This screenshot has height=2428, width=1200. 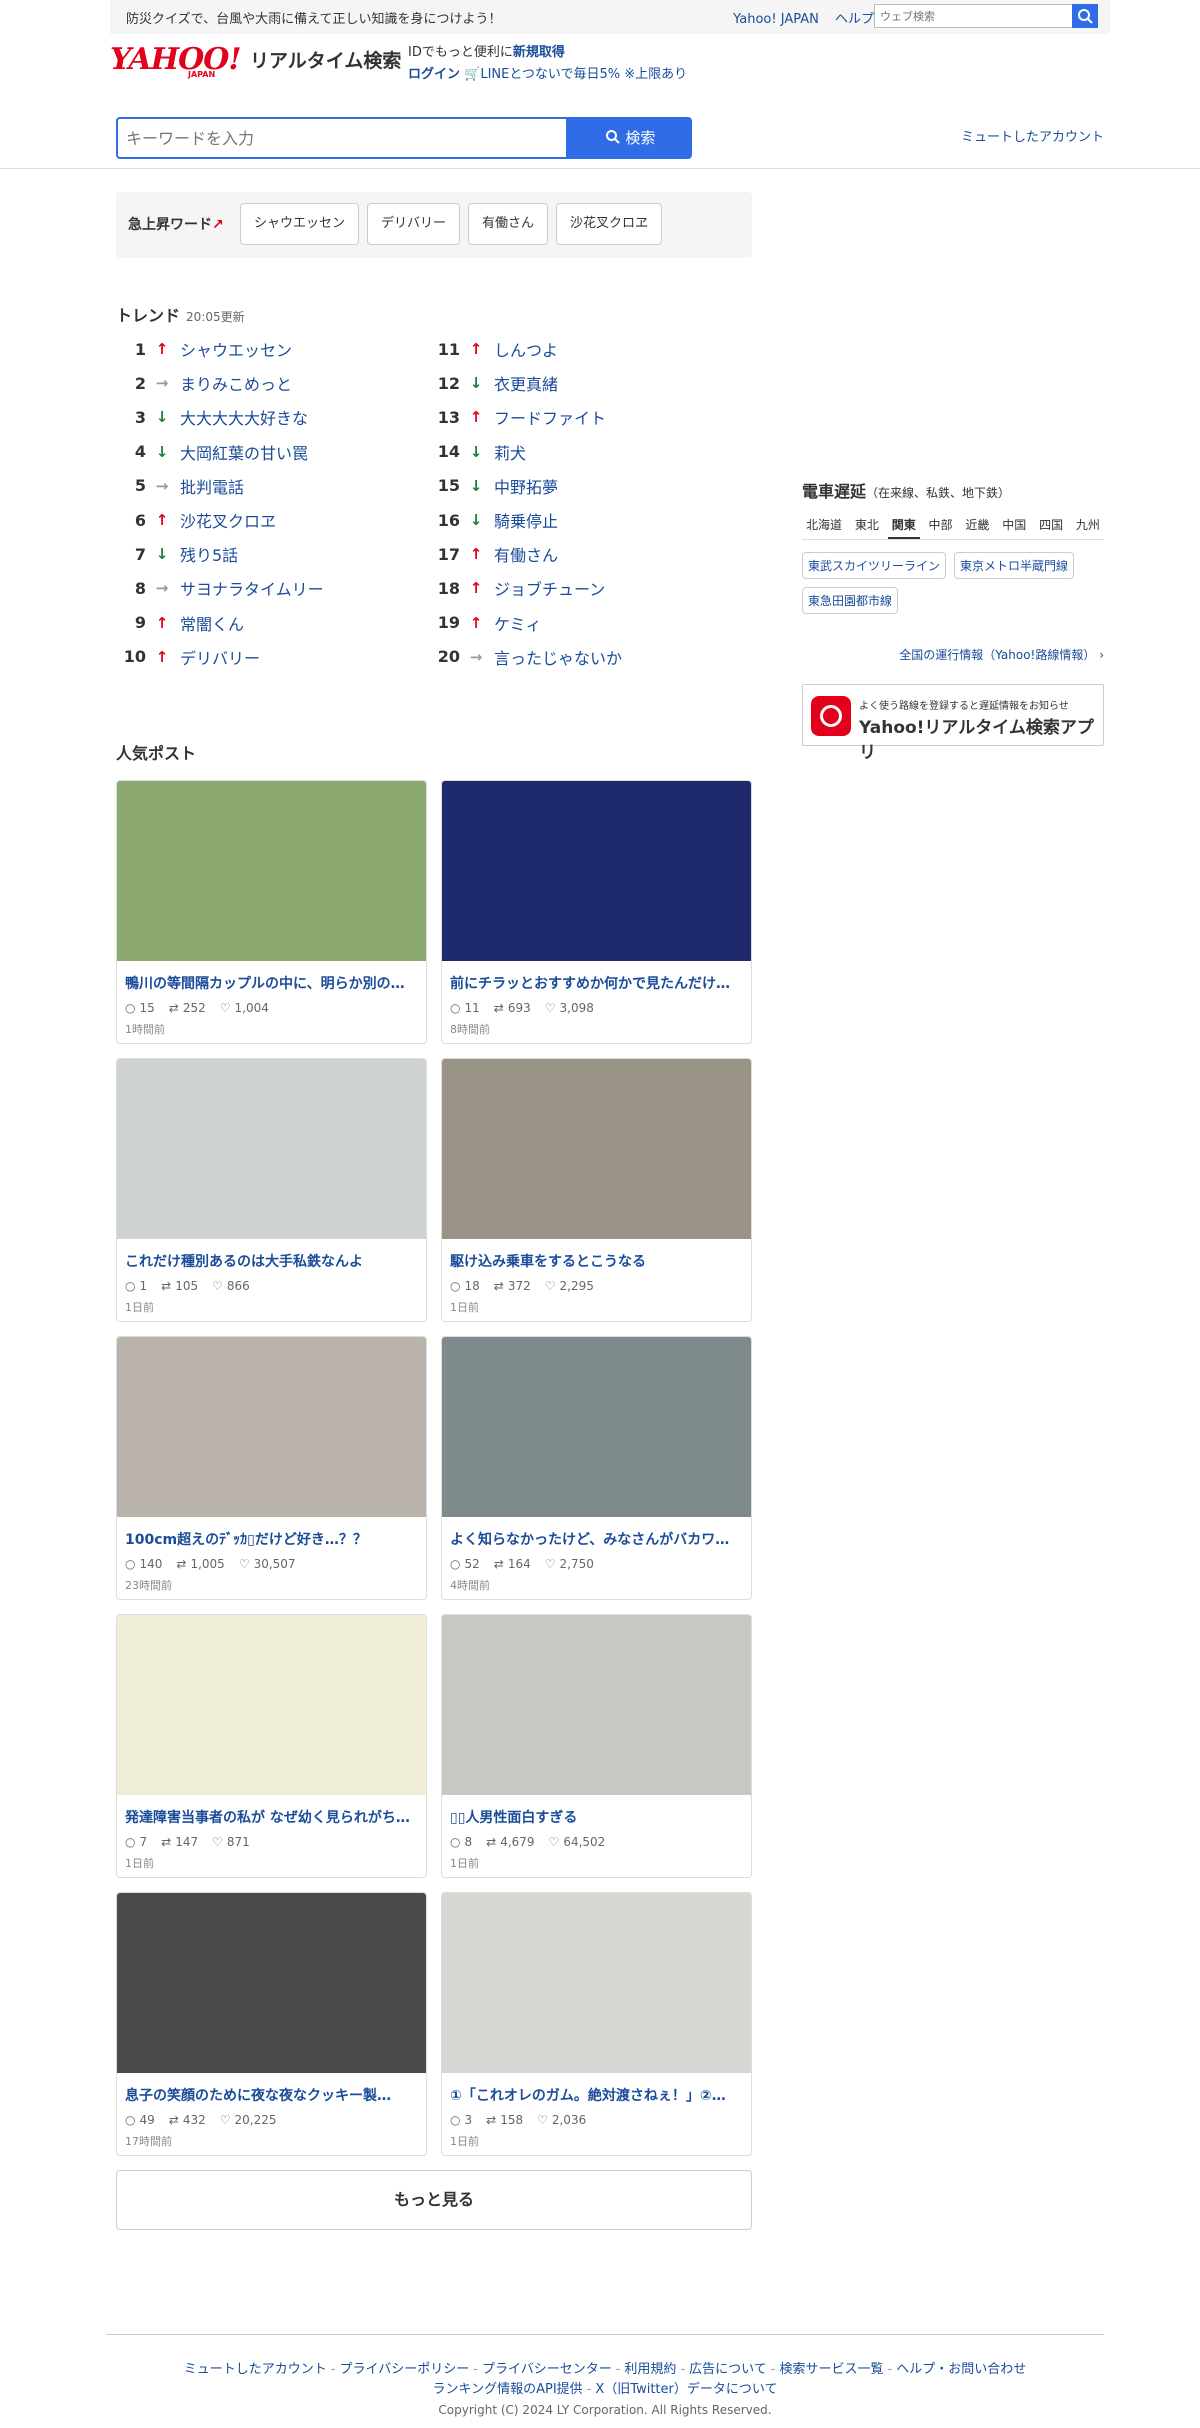 I want to click on post-card: 駆け込み乗車をするとこうなる ○ 18 ⇄ 372 ♡ 2,295 1日前, so click(x=596, y=1190).